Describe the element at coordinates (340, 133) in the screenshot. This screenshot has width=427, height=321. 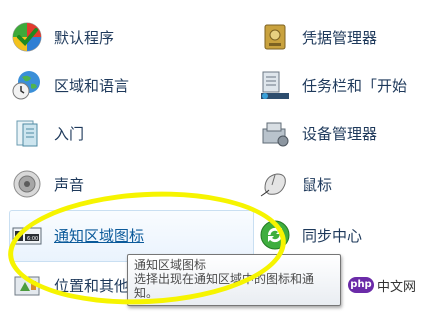
I see `device-manager-label: 设备管理器` at that location.